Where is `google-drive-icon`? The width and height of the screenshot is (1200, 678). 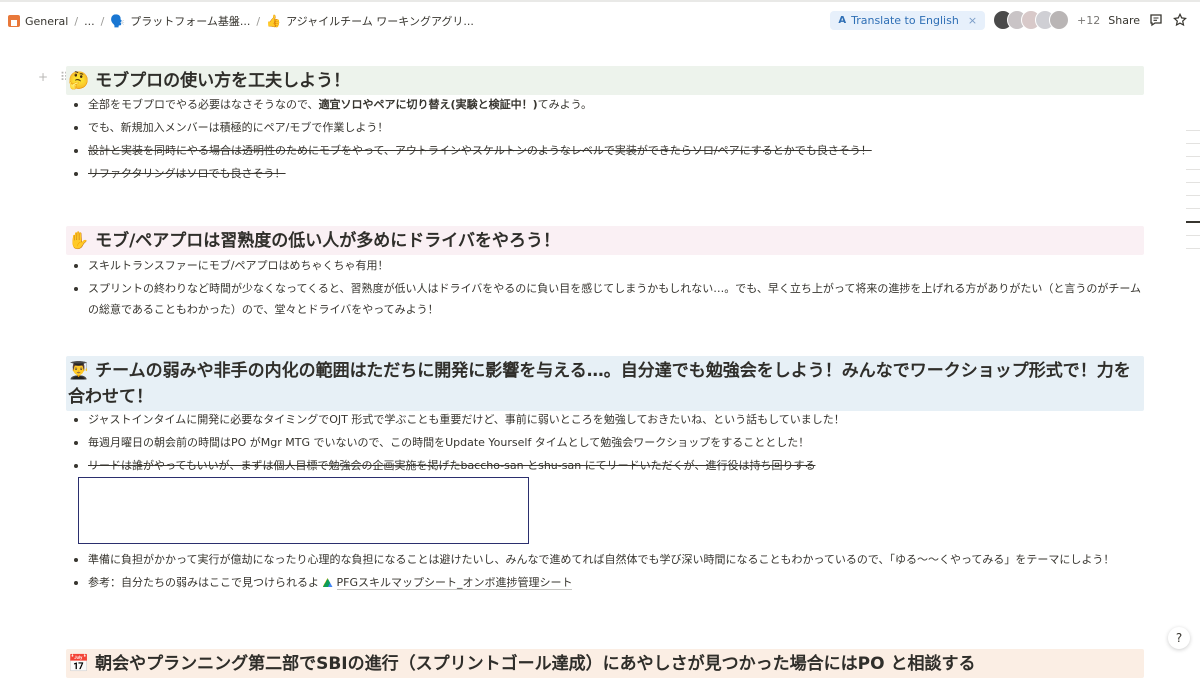 google-drive-icon is located at coordinates (327, 582).